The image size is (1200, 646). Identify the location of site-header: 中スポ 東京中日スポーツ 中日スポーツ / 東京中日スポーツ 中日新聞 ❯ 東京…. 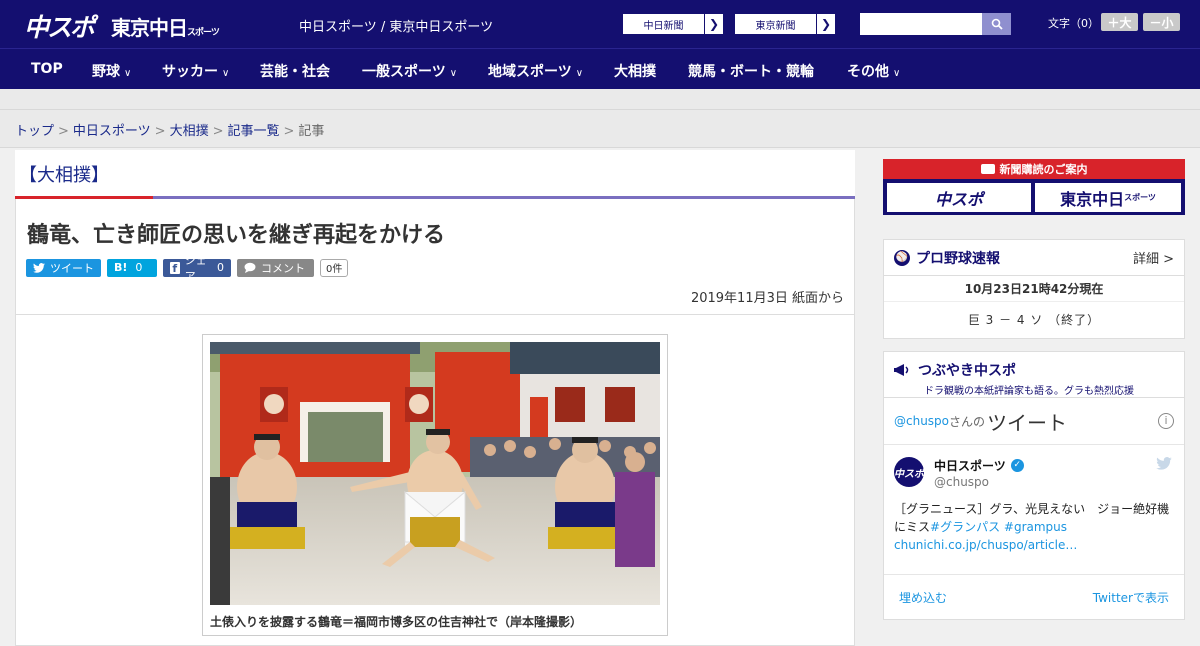
(600, 24).